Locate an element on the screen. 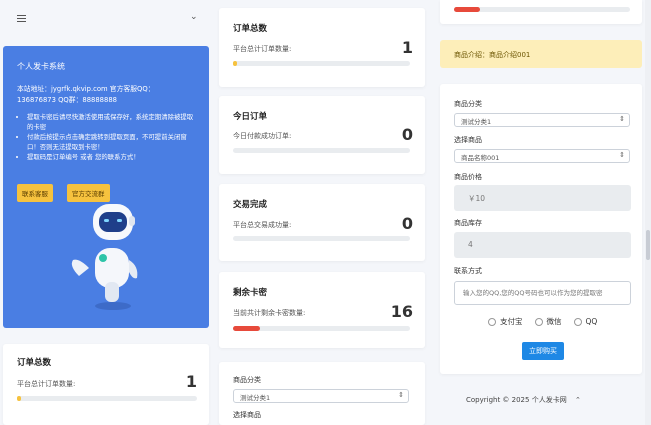  card-title: 剩余卡密 is located at coordinates (250, 293).